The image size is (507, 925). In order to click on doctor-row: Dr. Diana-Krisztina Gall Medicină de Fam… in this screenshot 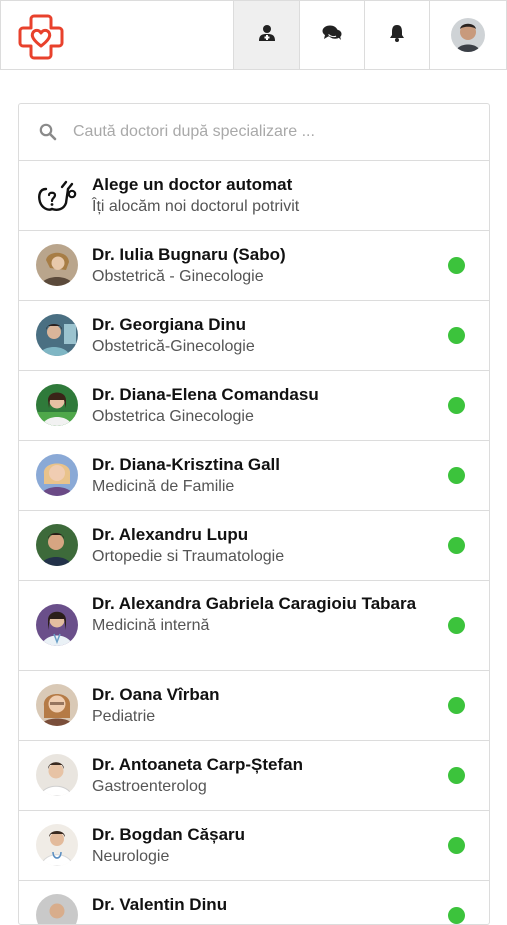, I will do `click(254, 476)`.